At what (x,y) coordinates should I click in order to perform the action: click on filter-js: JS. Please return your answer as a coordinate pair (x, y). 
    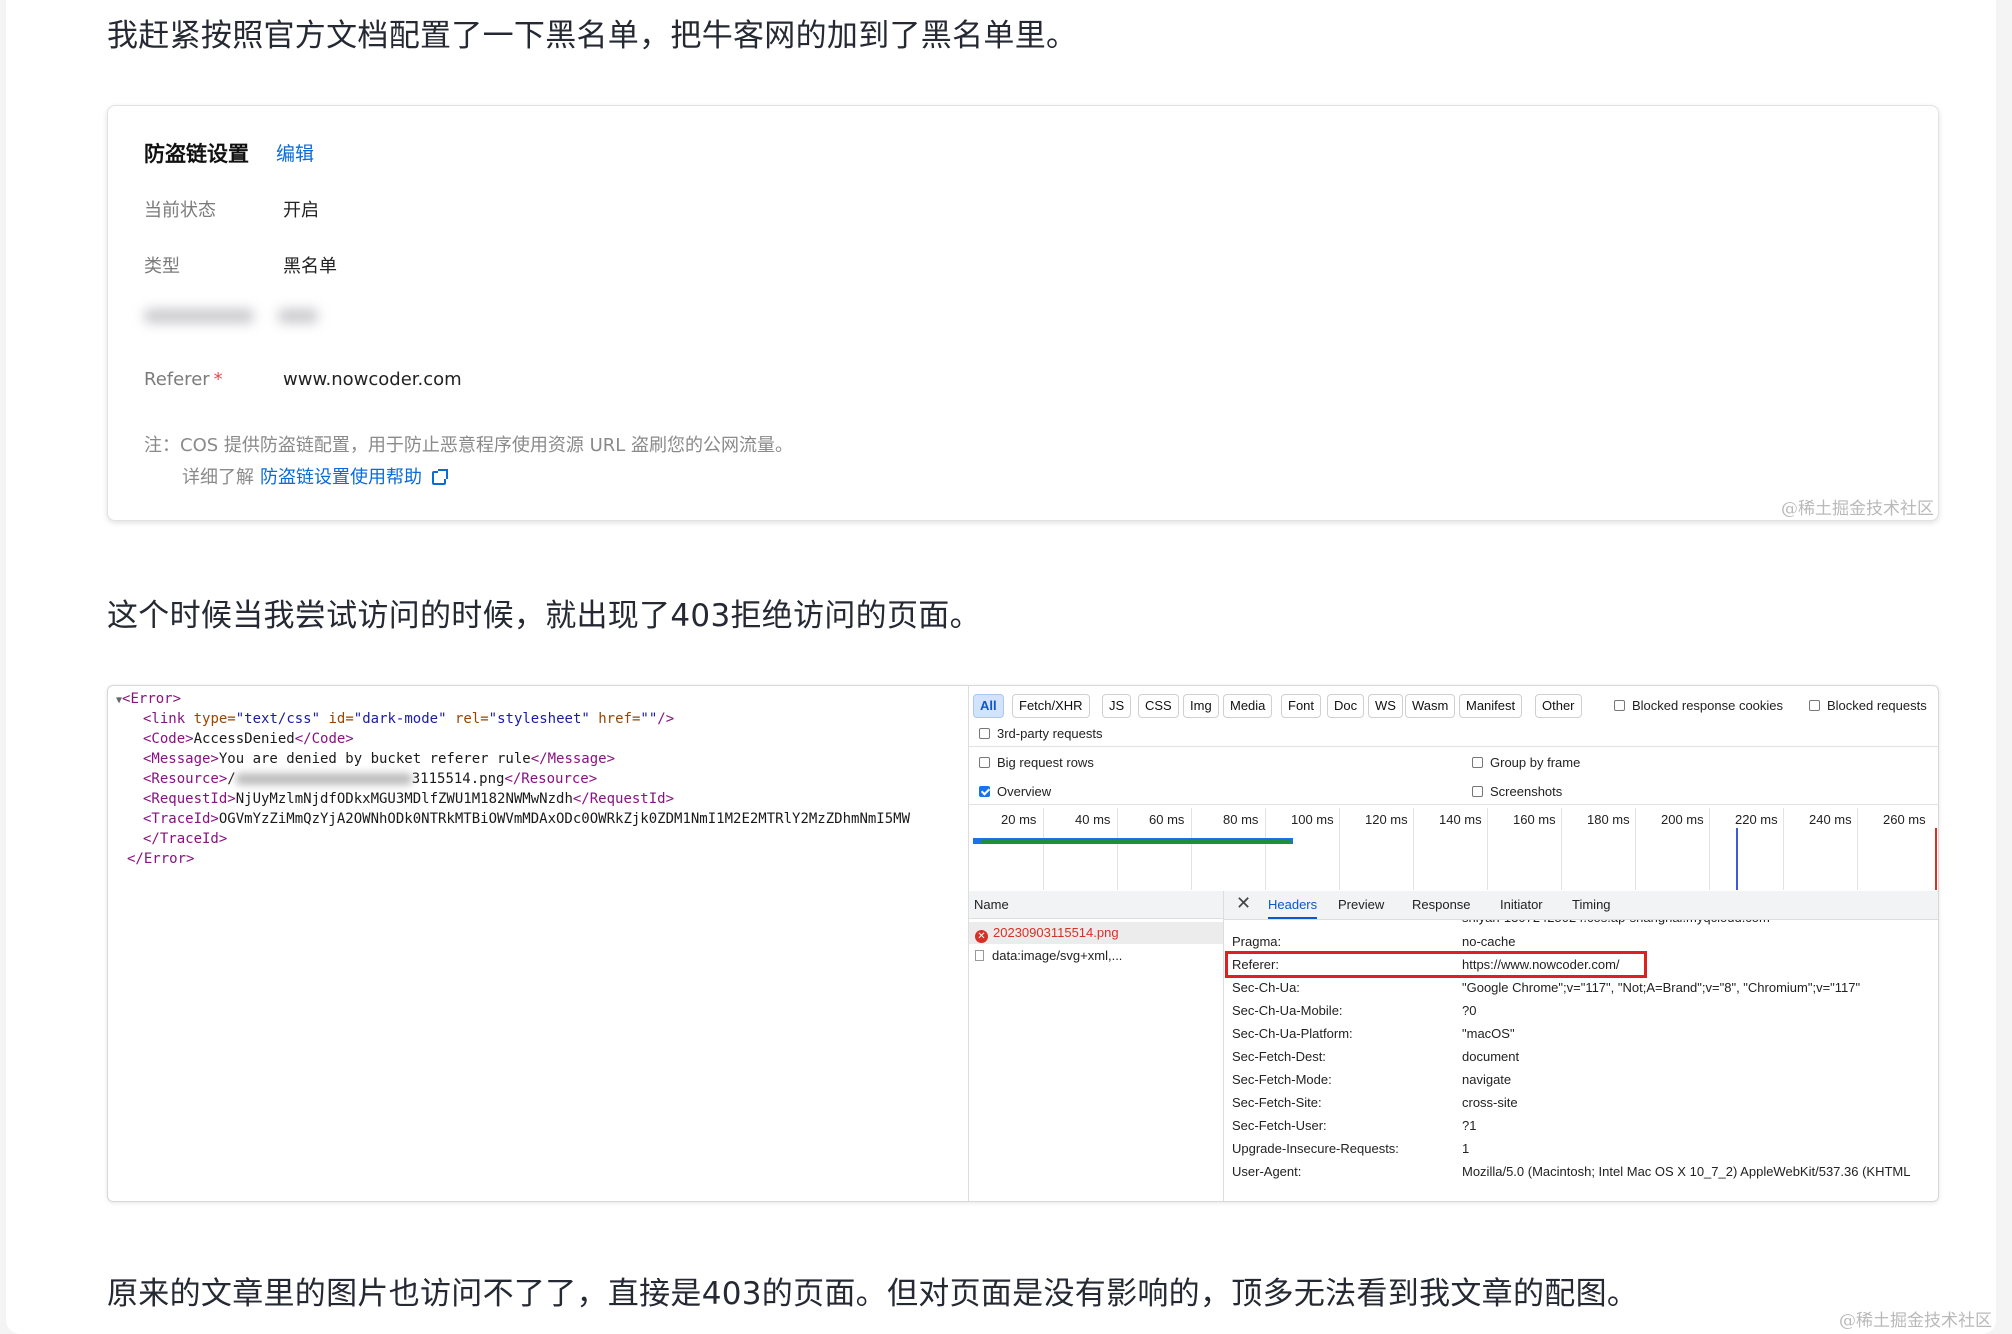
    Looking at the image, I should click on (1117, 706).